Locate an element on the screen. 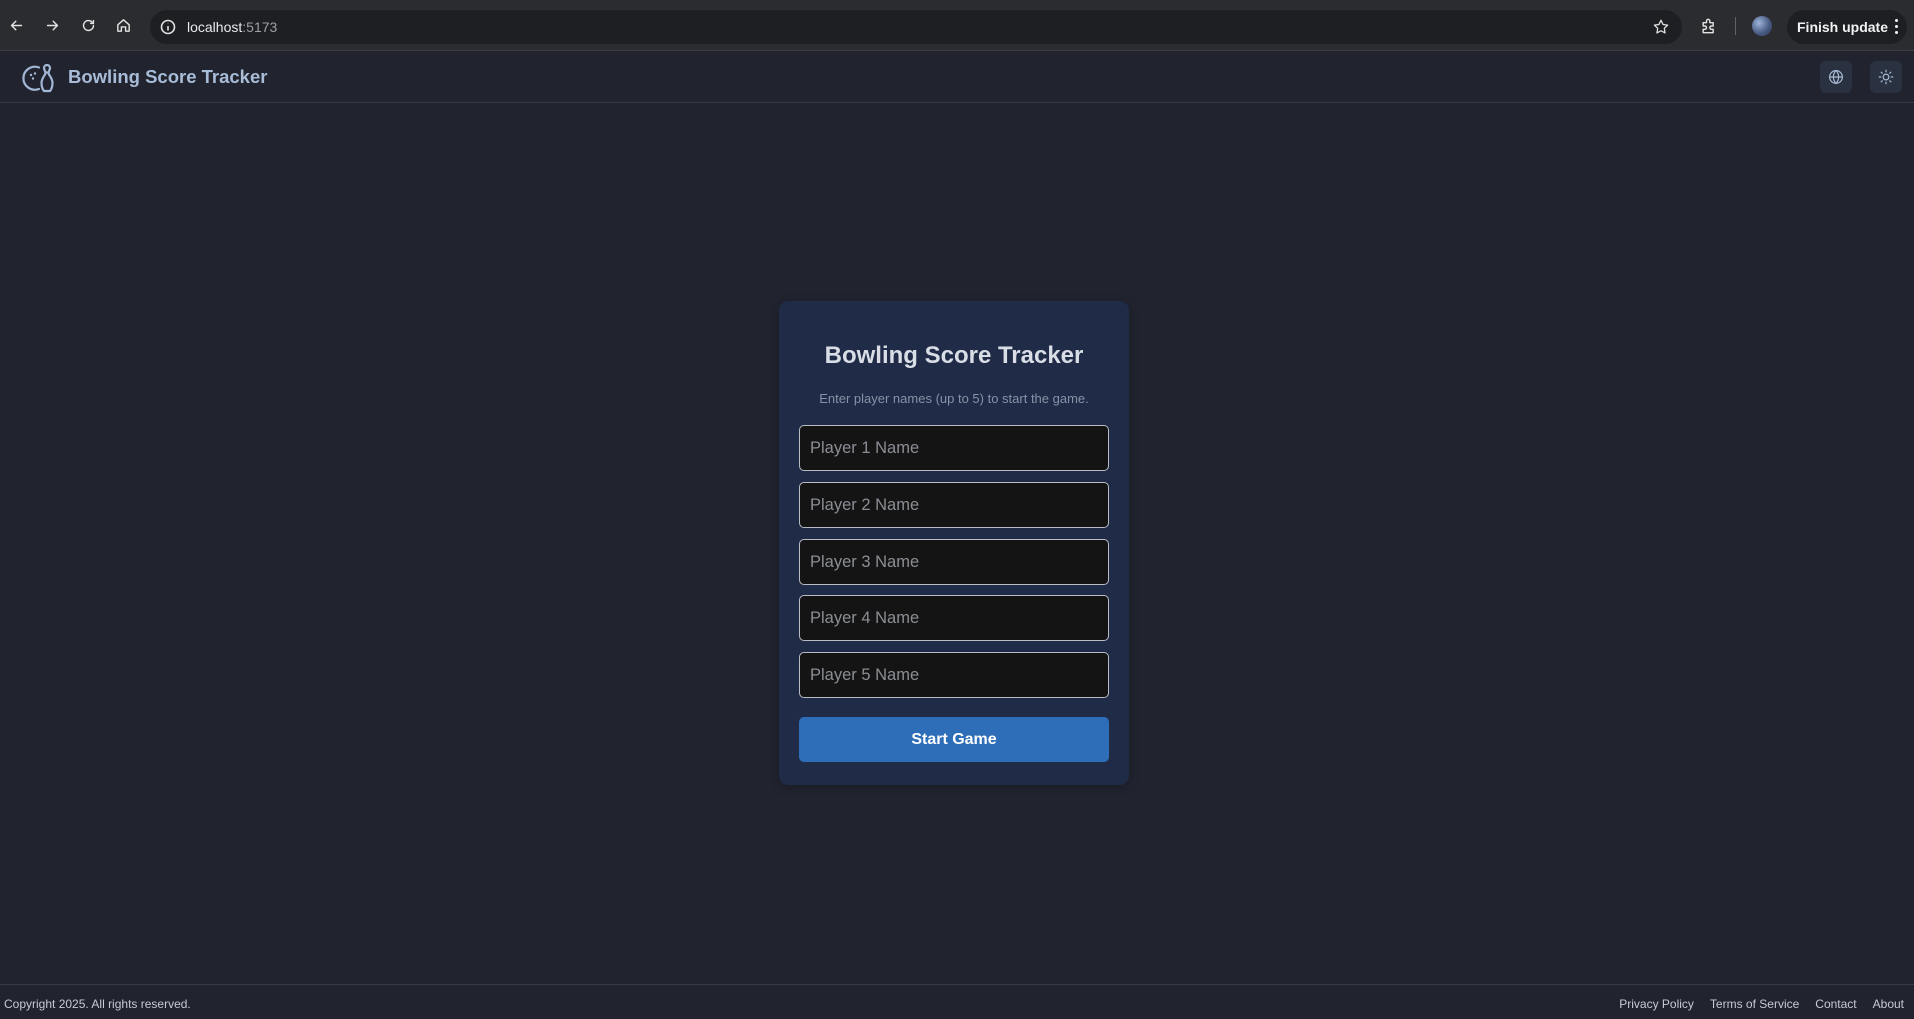  forward-icon is located at coordinates (52, 25).